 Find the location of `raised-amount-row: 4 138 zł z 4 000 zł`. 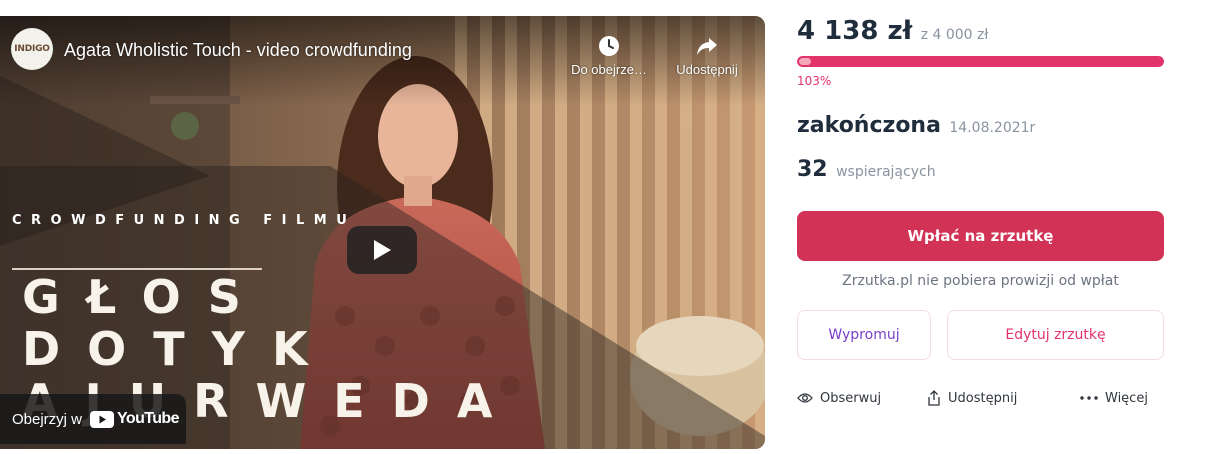

raised-amount-row: 4 138 zł z 4 000 zł is located at coordinates (892, 31).